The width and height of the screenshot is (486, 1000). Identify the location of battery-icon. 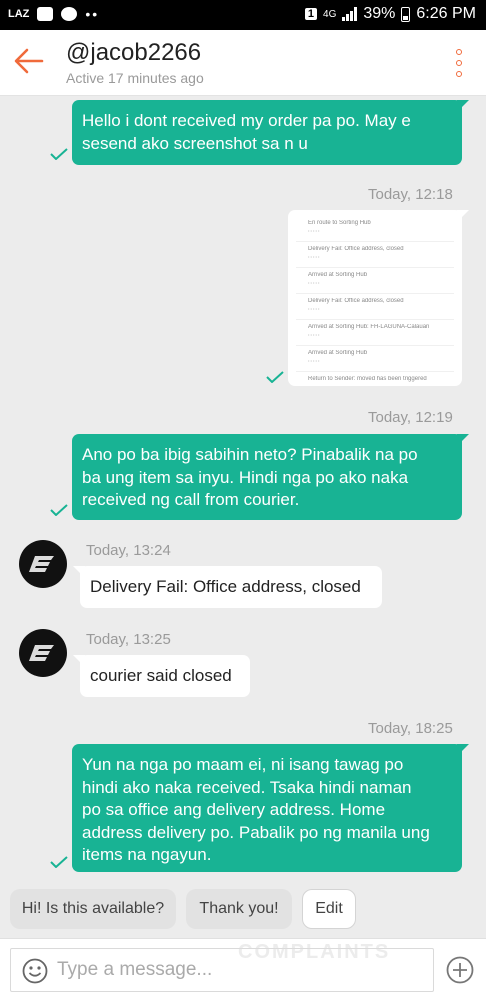
(406, 14).